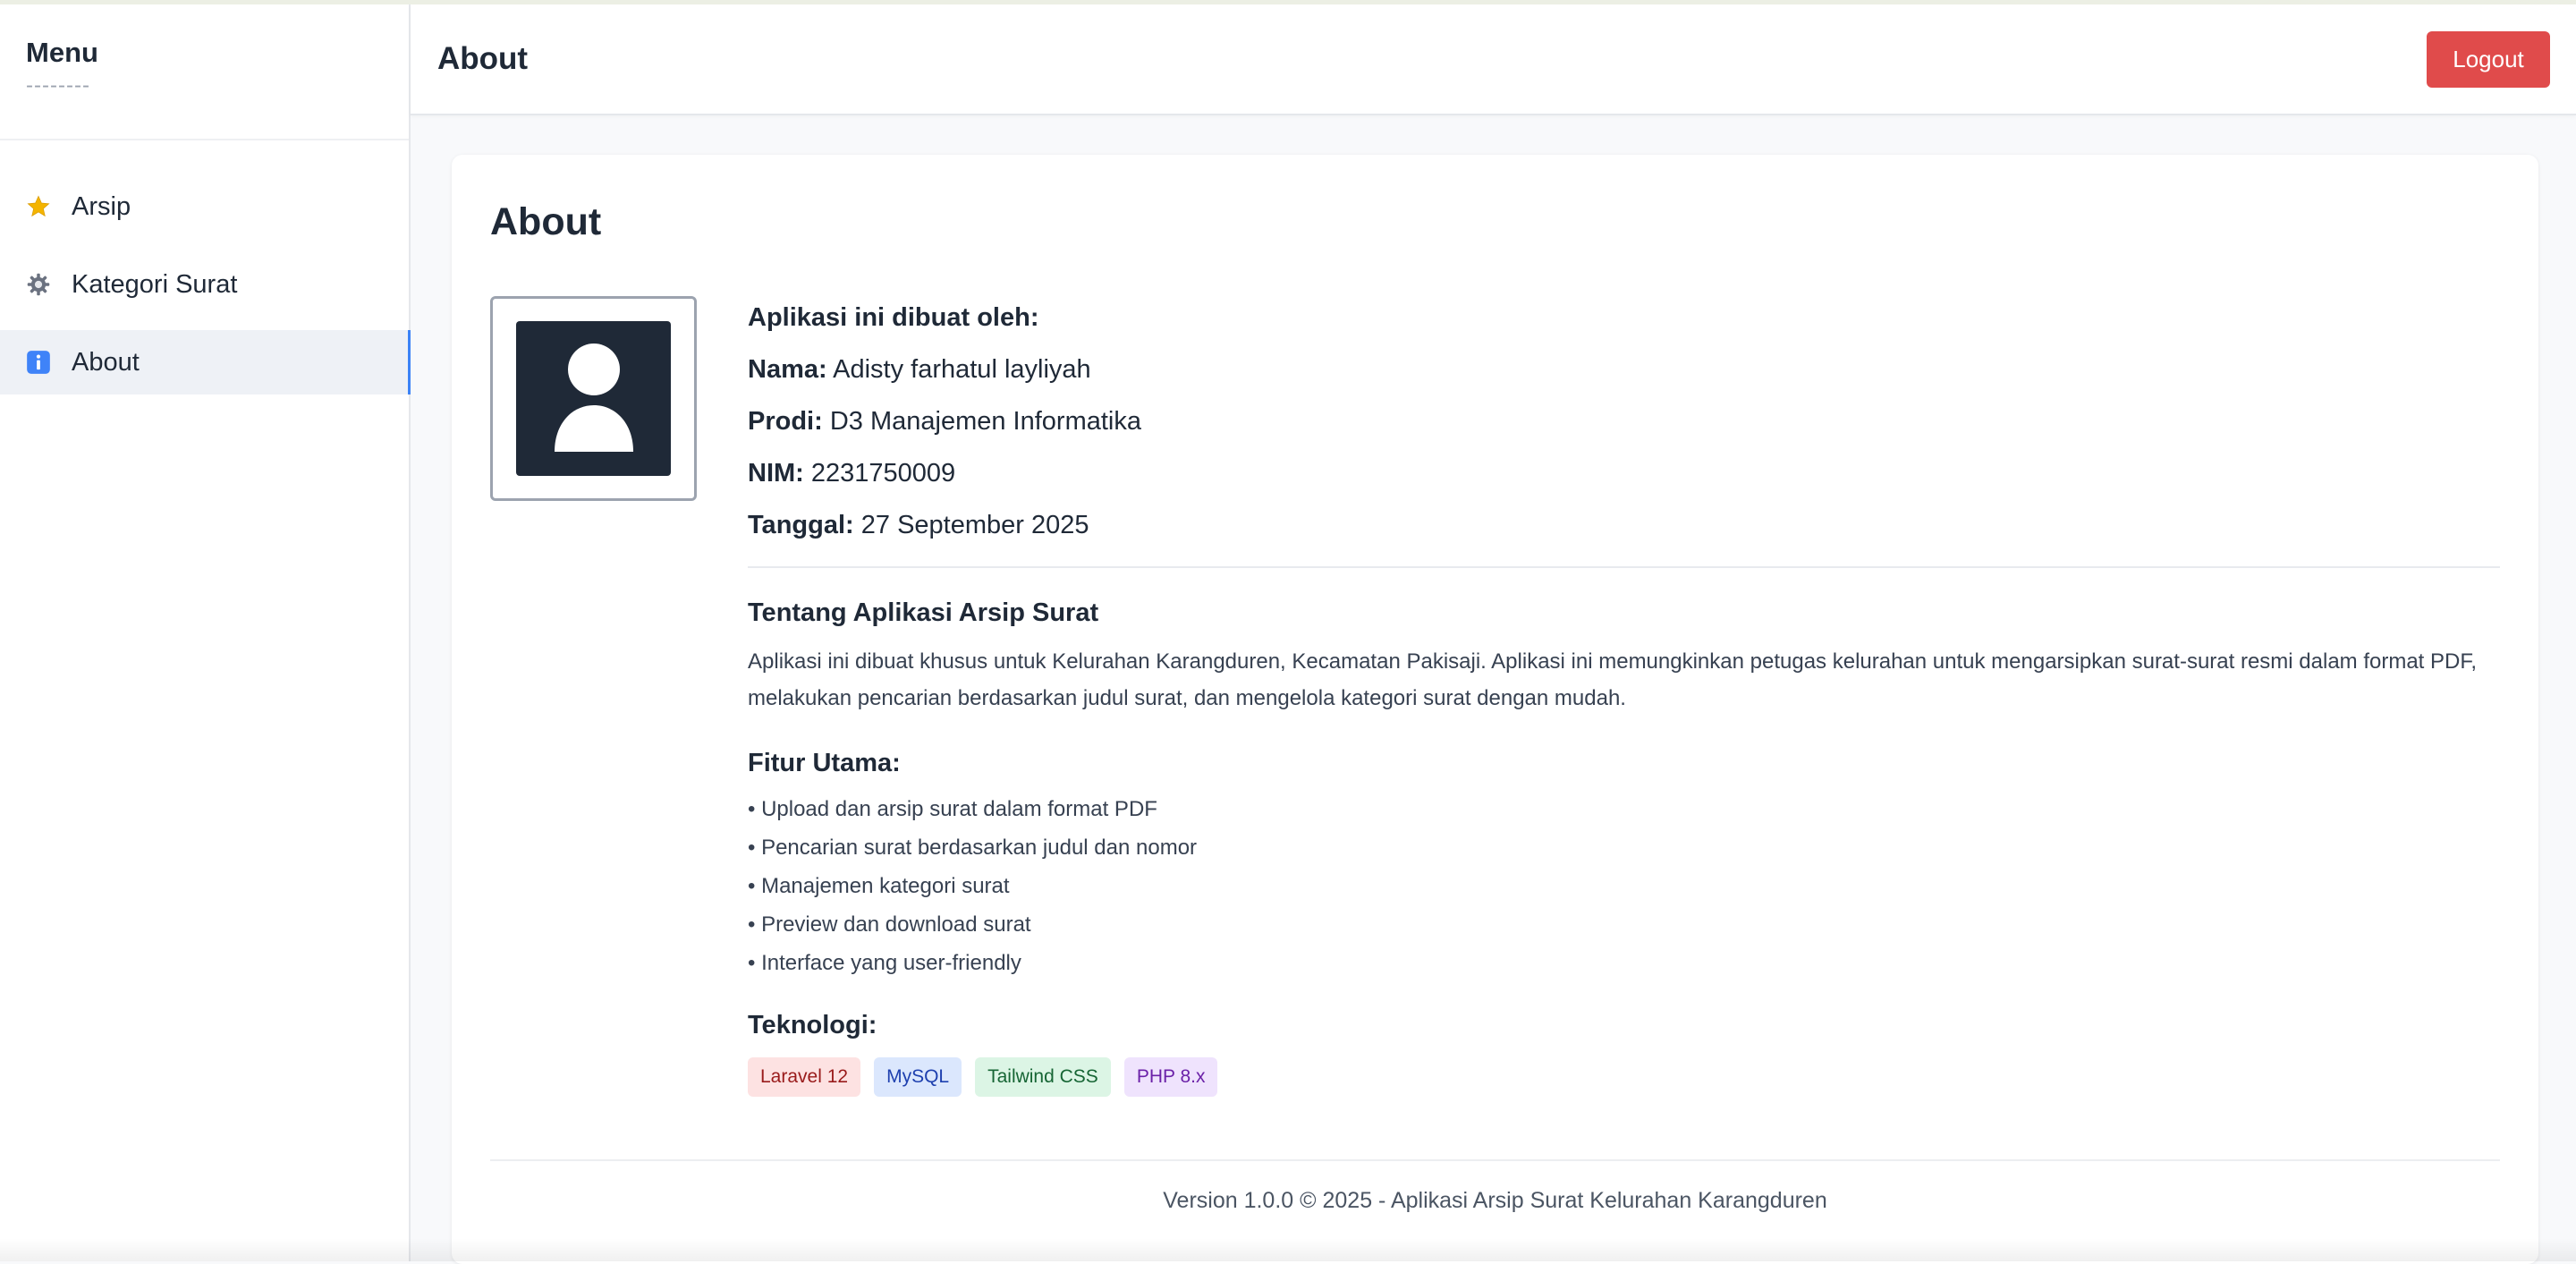 The height and width of the screenshot is (1264, 2576). I want to click on tech-badges: Laravel 12 MySQL Tailwind CSS PHP 8.x, so click(1624, 1077).